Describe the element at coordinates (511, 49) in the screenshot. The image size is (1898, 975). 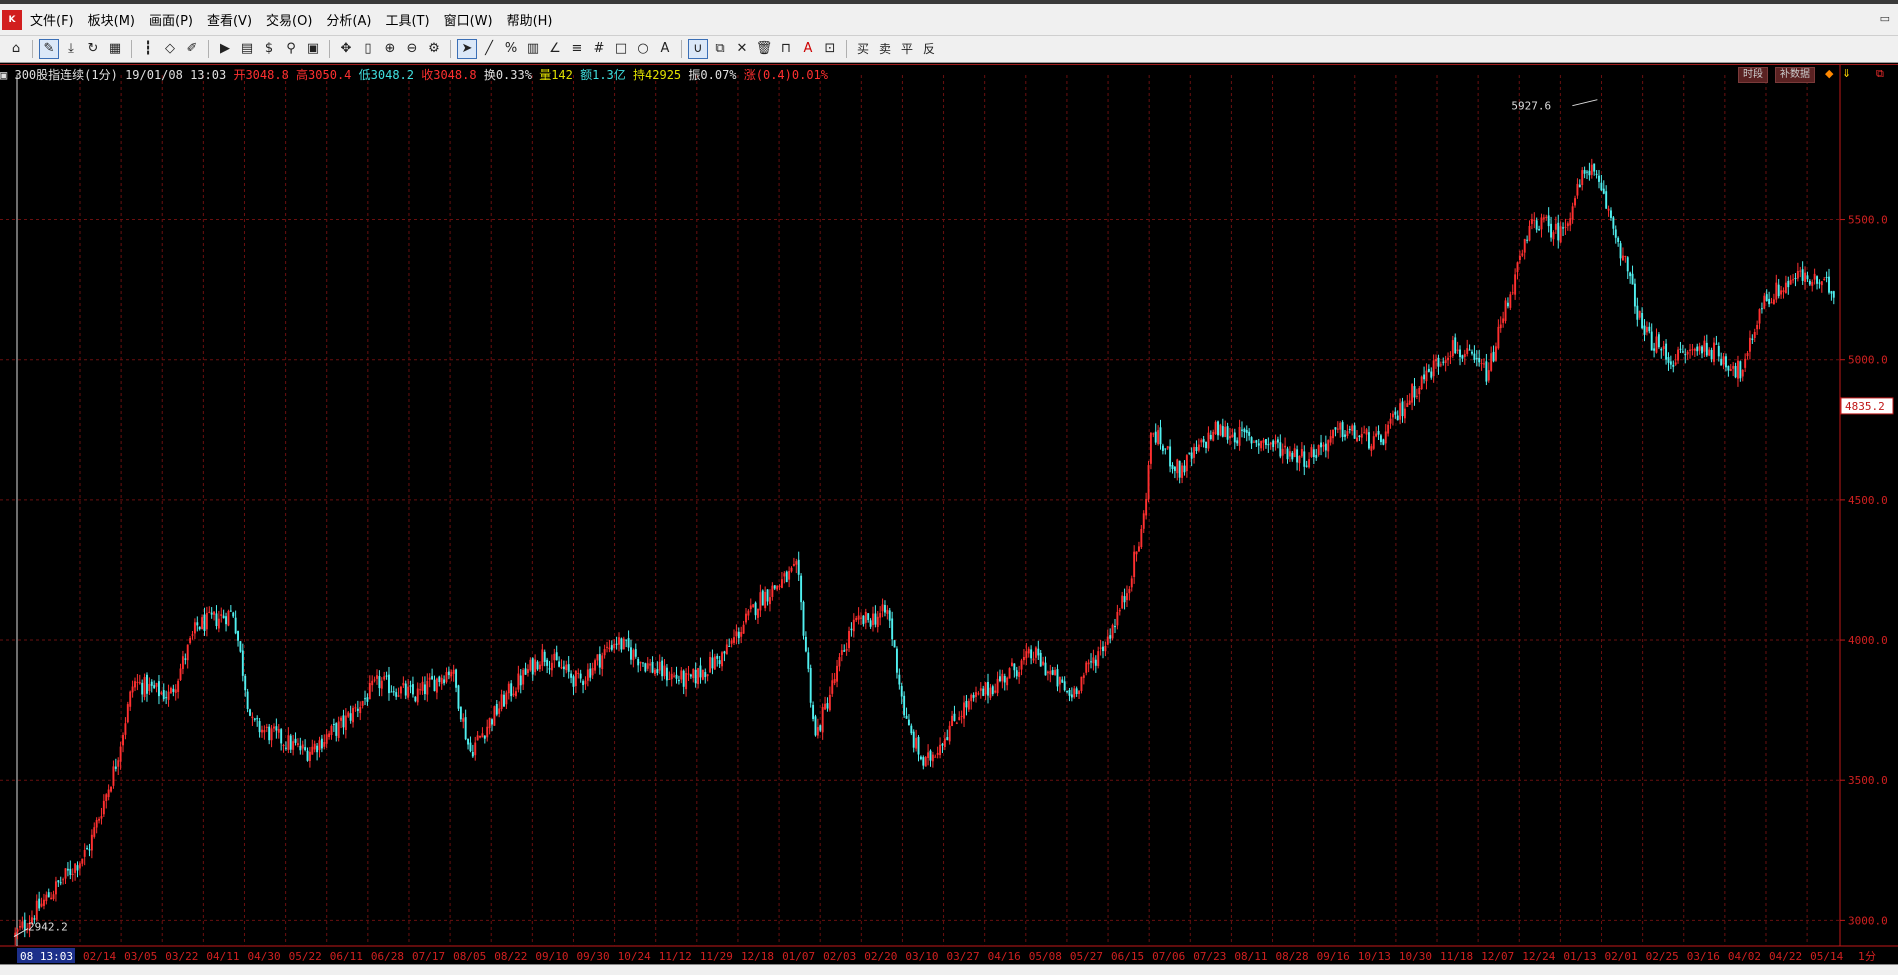
I see `percent-icon: %` at that location.